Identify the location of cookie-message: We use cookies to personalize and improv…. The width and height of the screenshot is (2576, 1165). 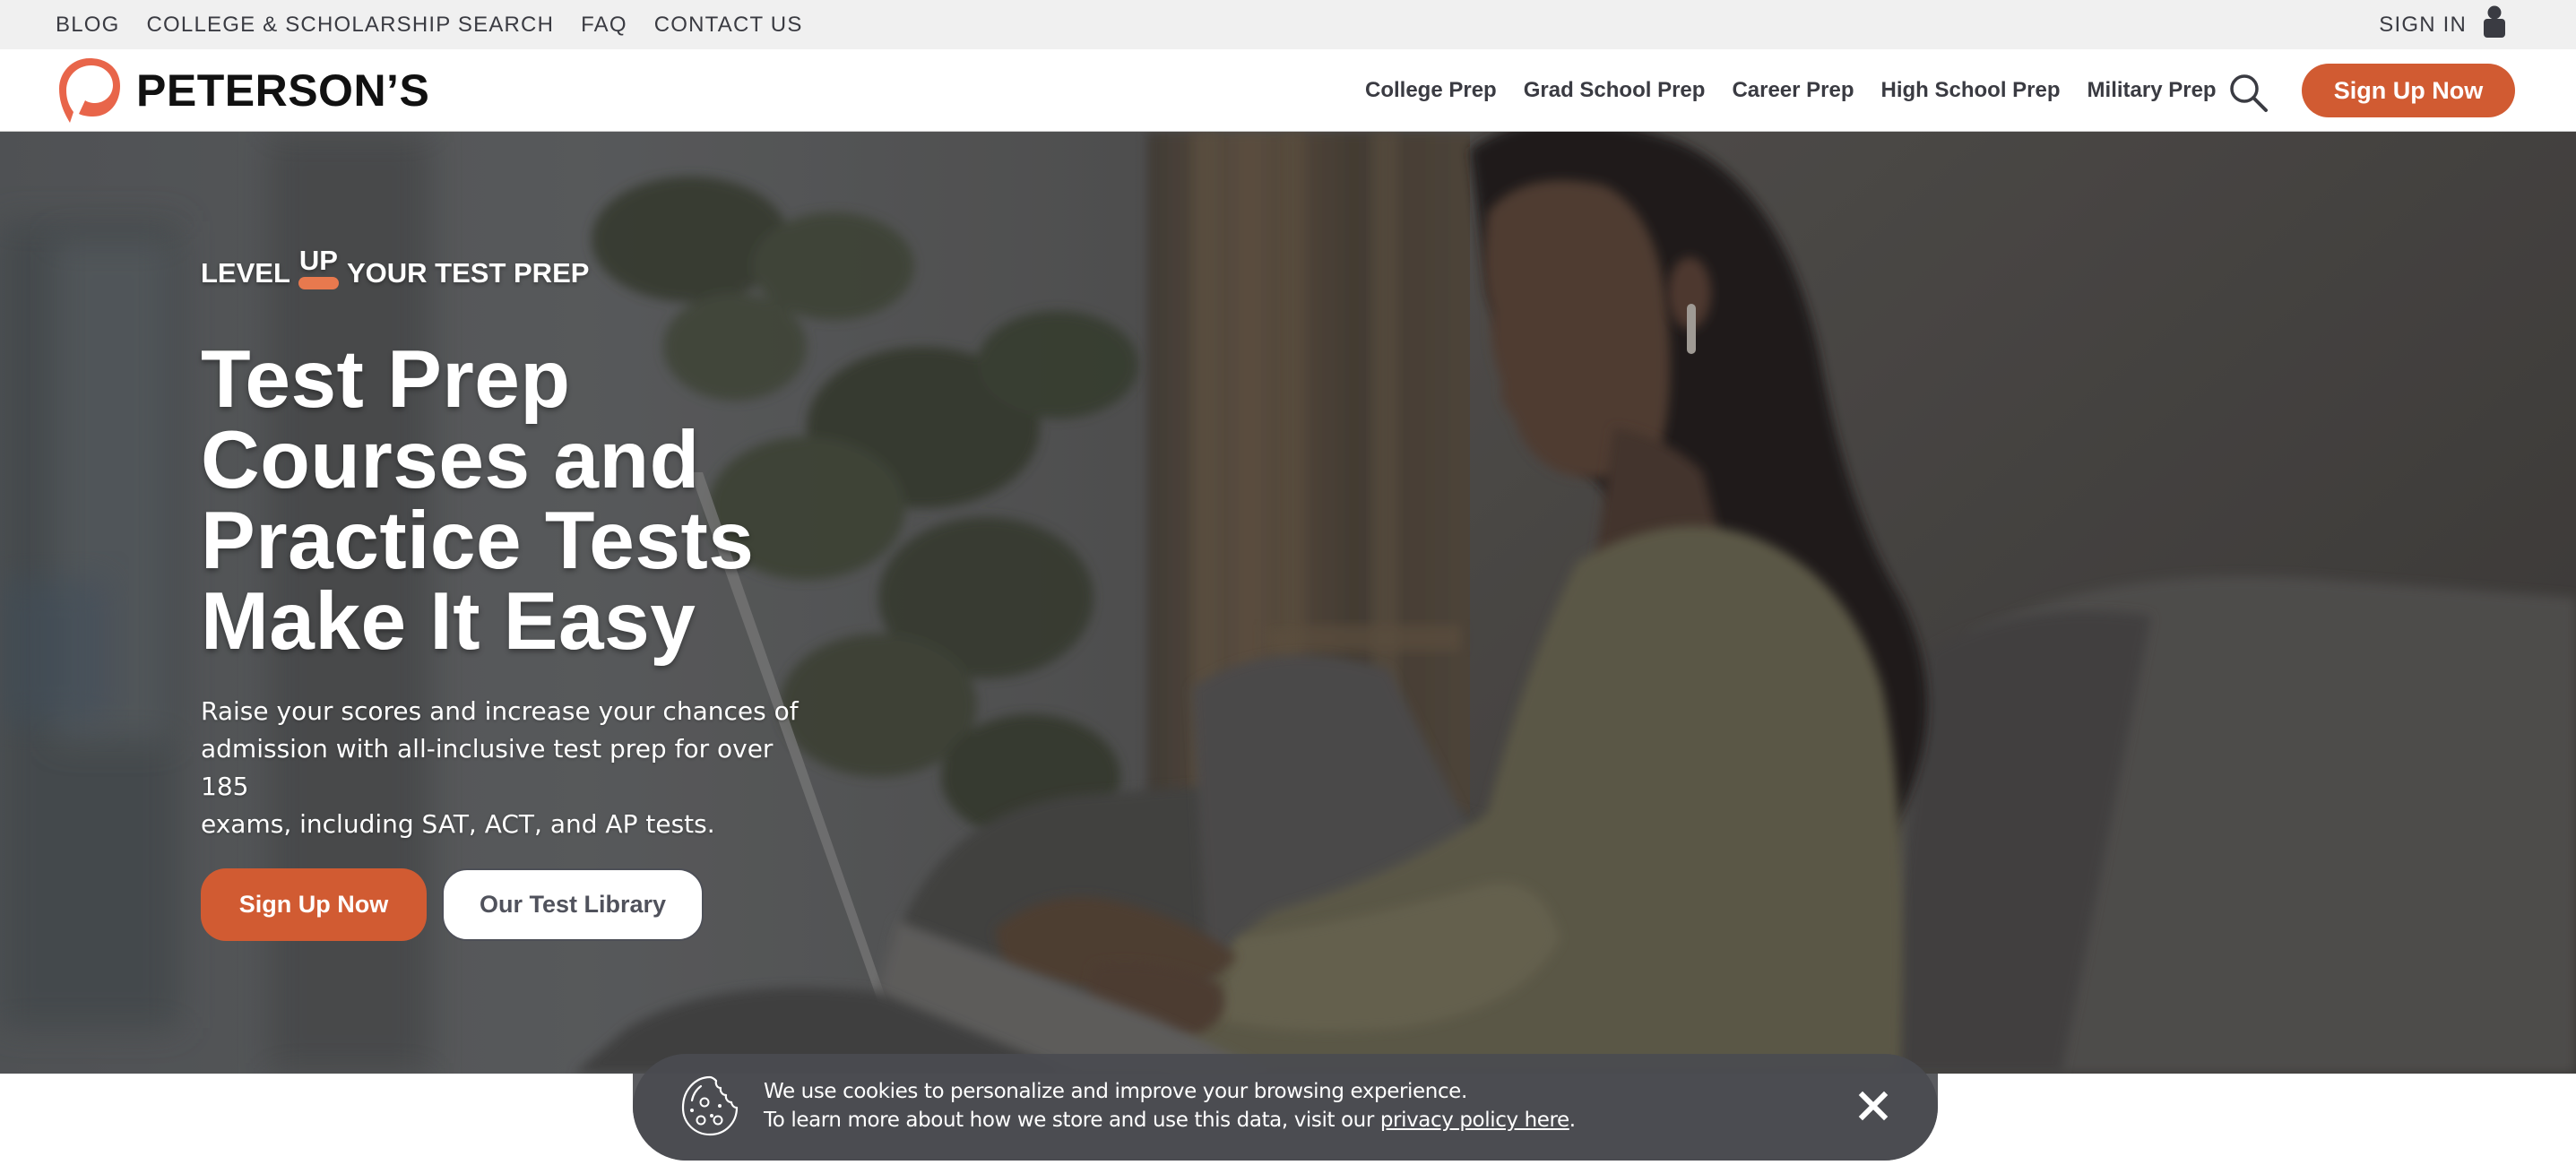
(1170, 1106).